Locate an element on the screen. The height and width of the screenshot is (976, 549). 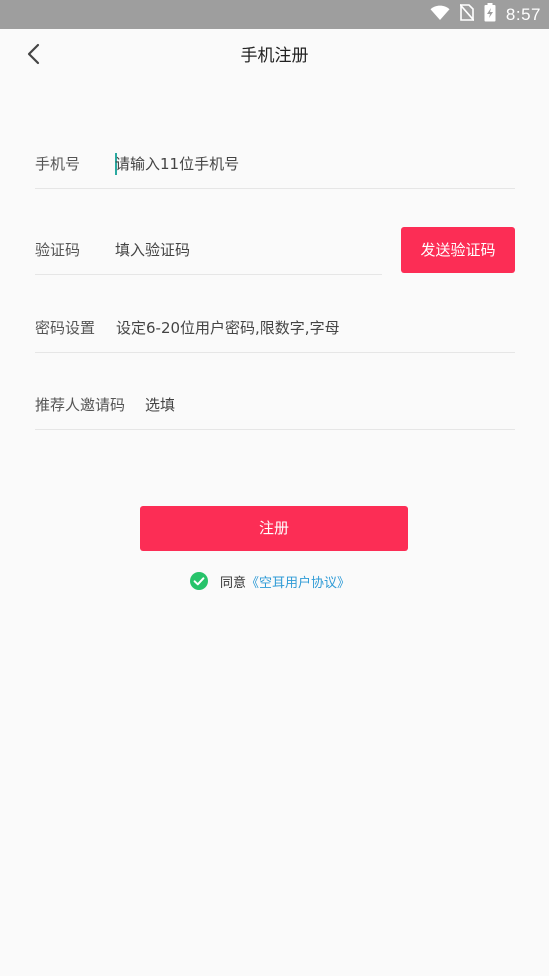
no-sim-icon is located at coordinates (467, 14).